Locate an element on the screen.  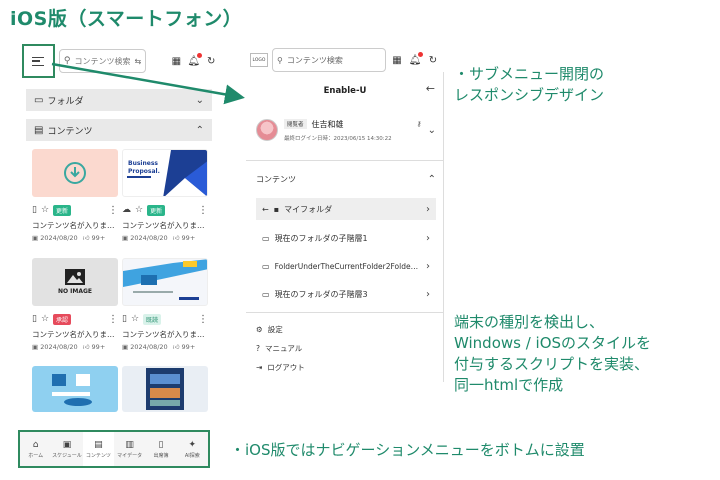
annotation-line: 端末の種別を検出し、 is located at coordinates (529, 322).